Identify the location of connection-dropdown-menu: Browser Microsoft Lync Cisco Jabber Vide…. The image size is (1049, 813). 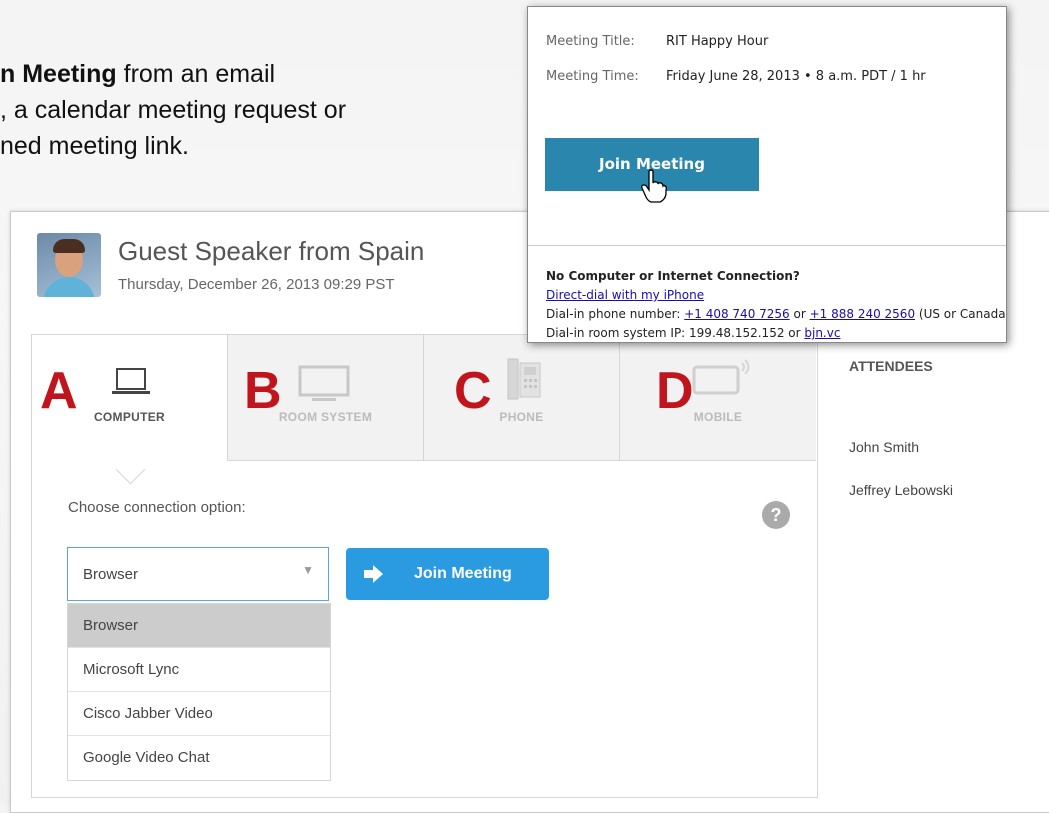
(199, 692).